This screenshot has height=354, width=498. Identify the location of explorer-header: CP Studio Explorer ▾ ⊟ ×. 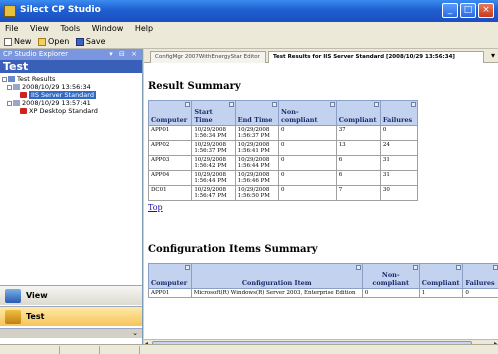
(71, 54).